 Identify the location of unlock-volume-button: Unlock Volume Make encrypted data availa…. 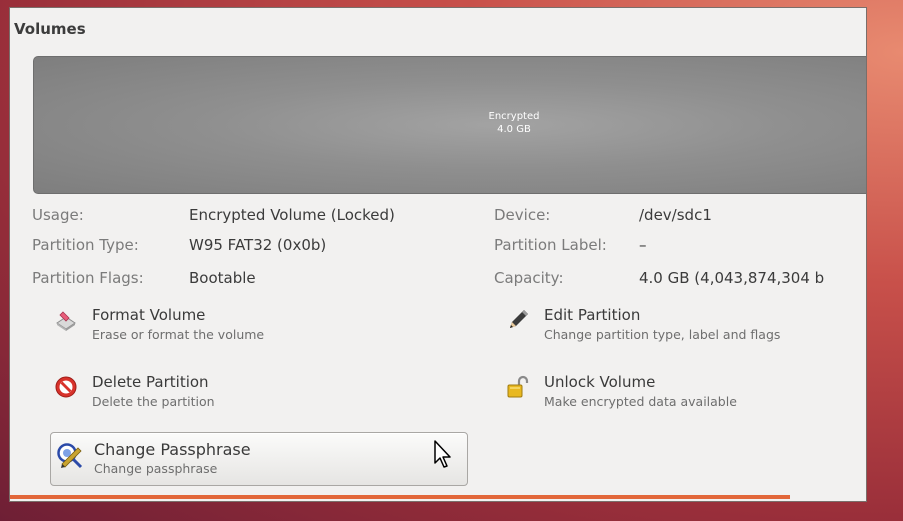
(681, 397).